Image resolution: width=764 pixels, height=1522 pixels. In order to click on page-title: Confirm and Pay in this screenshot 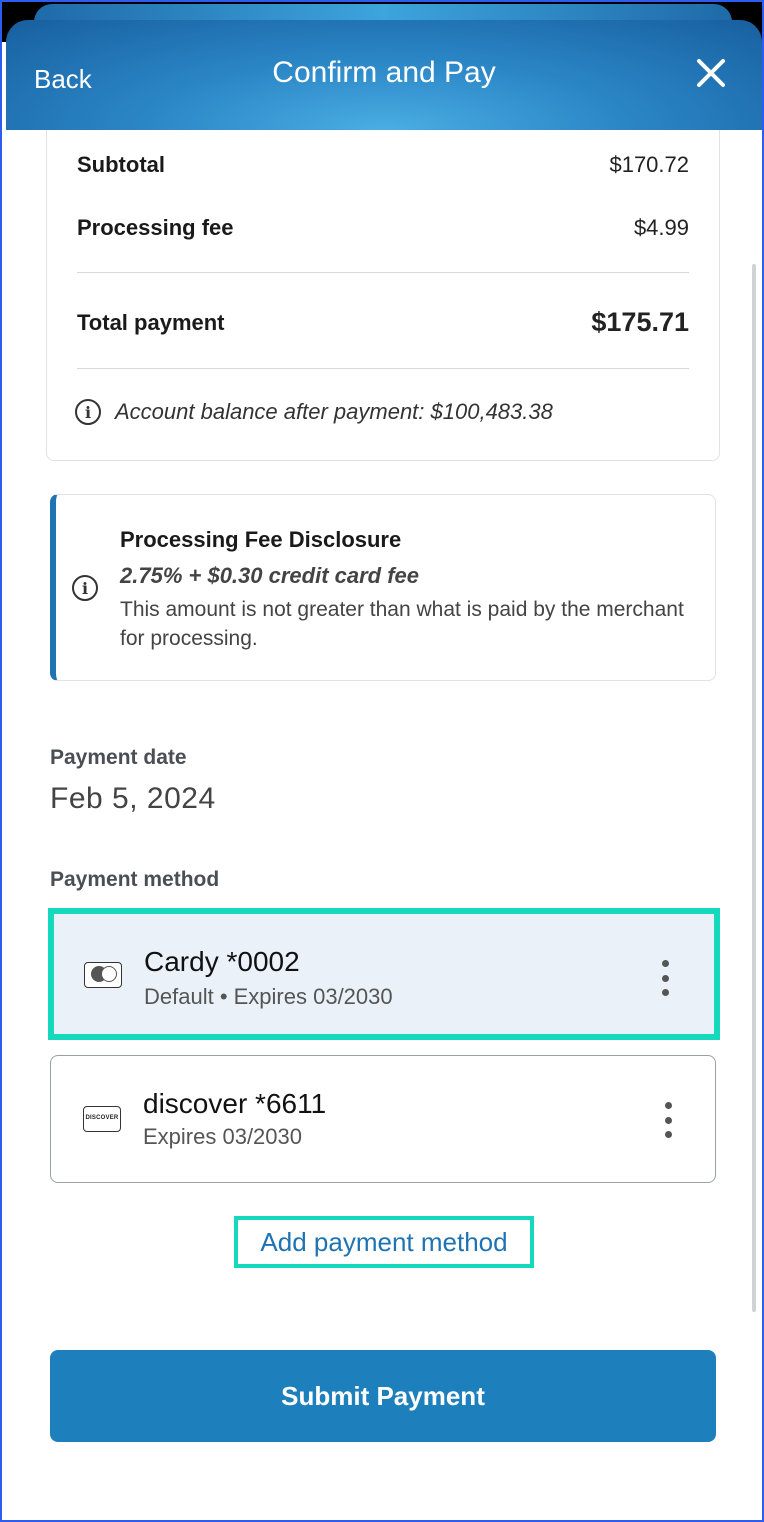, I will do `click(384, 72)`.